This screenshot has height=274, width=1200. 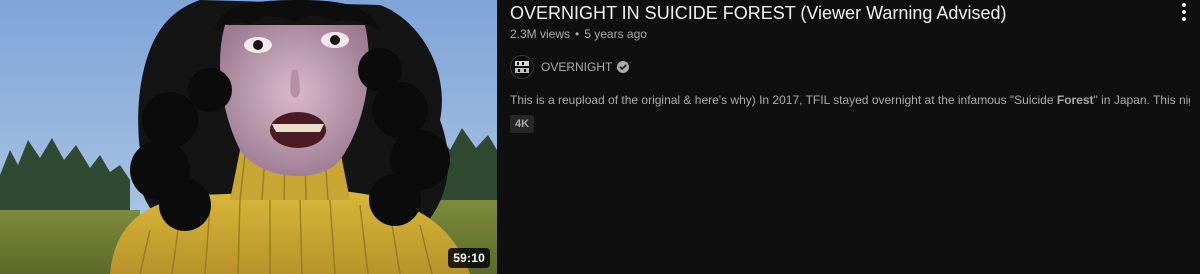 What do you see at coordinates (540, 34) in the screenshot?
I see `view-count: 2.3M views` at bounding box center [540, 34].